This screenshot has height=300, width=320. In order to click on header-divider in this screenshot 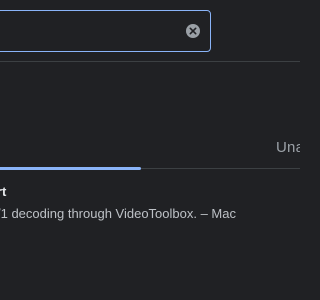, I will do `click(150, 61)`.